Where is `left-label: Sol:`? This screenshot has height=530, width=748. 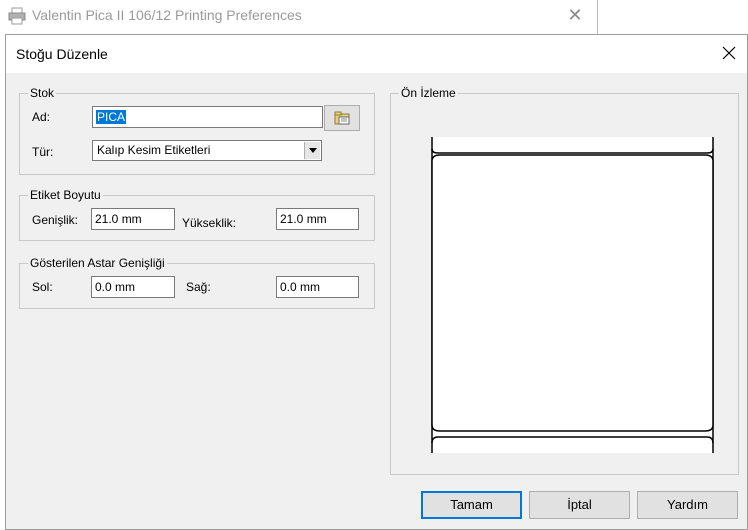 left-label: Sol: is located at coordinates (42, 287).